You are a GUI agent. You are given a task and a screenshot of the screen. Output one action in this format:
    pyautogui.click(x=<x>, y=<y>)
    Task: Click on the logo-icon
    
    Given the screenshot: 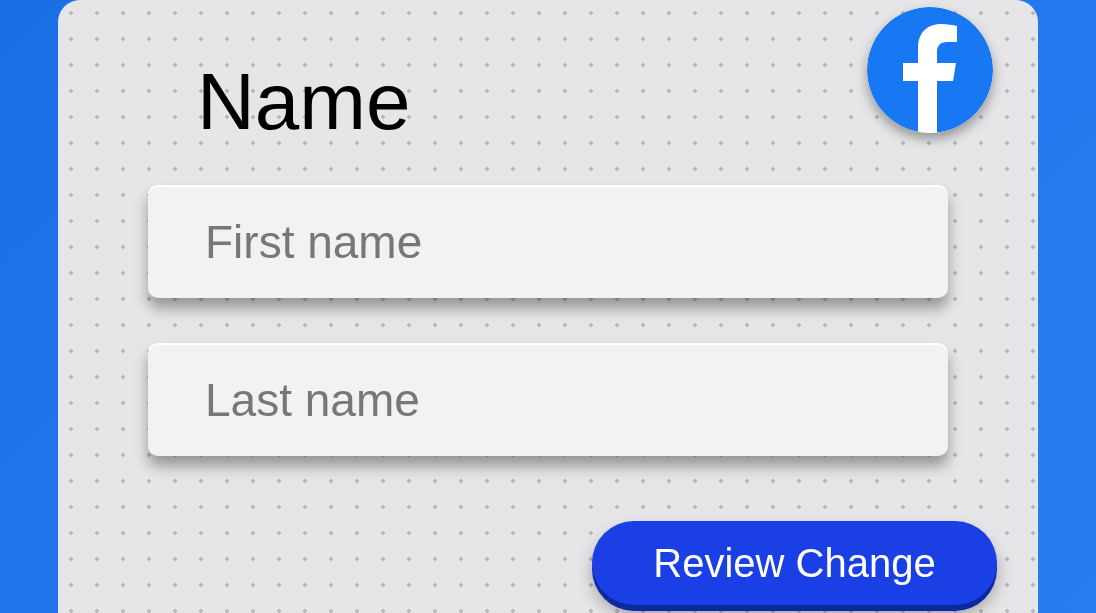 What is the action you would take?
    pyautogui.click(x=930, y=70)
    